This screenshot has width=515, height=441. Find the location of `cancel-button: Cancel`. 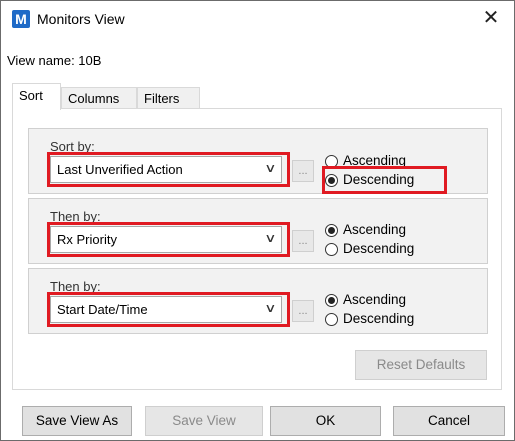

cancel-button: Cancel is located at coordinates (449, 421).